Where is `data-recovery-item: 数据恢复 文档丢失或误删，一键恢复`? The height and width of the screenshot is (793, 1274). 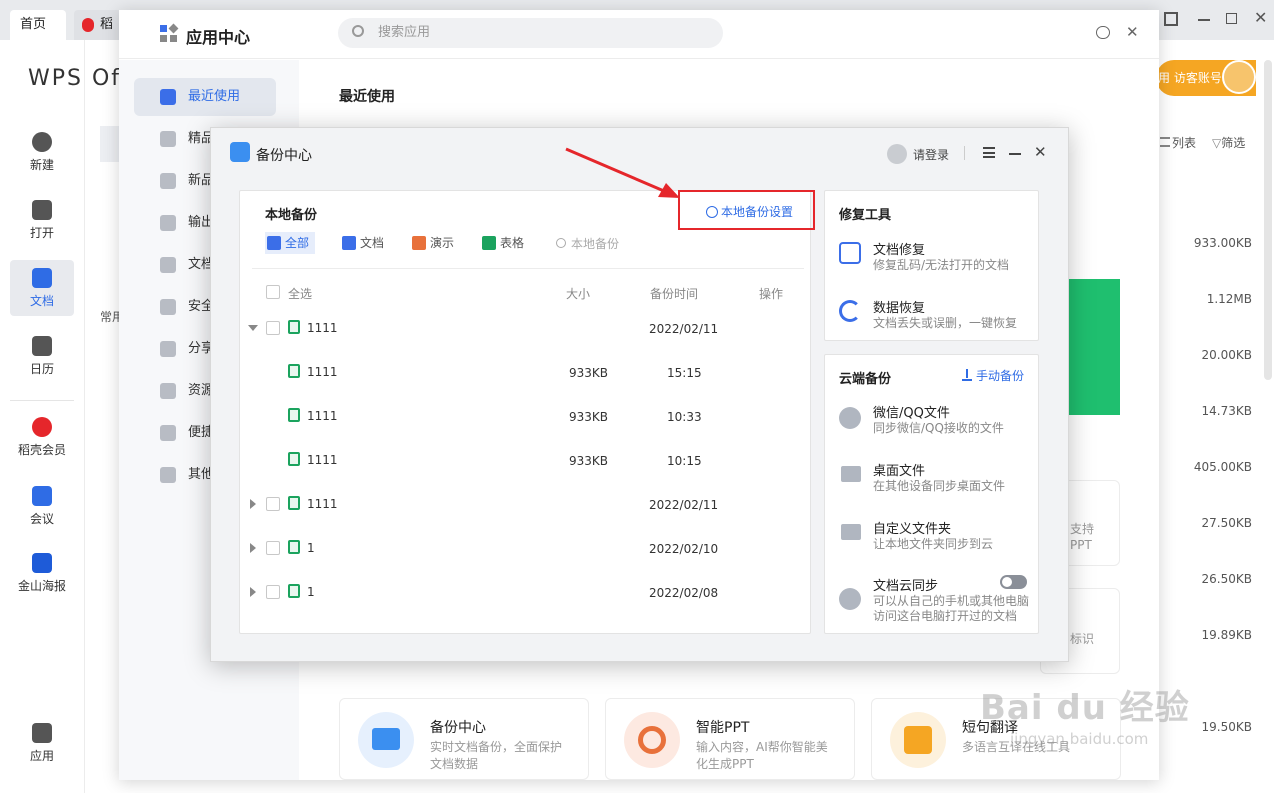 data-recovery-item: 数据恢复 文档丢失或误删，一键恢复 is located at coordinates (936, 316).